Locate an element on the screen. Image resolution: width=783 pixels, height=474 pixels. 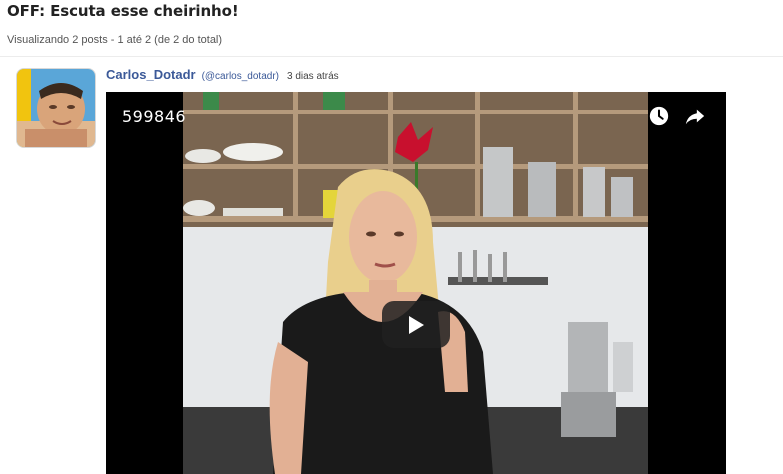
play-button is located at coordinates (416, 324).